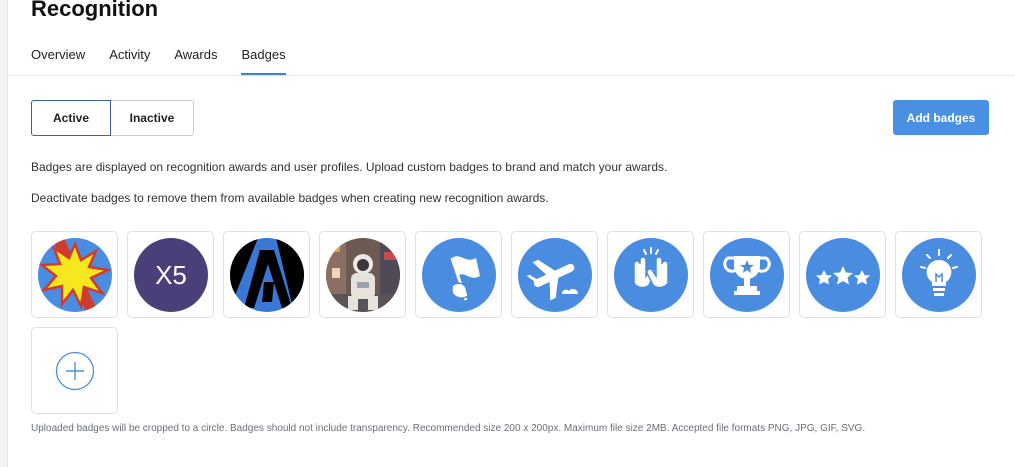 The height and width of the screenshot is (467, 1015). I want to click on trophy-badge-icon, so click(746, 274).